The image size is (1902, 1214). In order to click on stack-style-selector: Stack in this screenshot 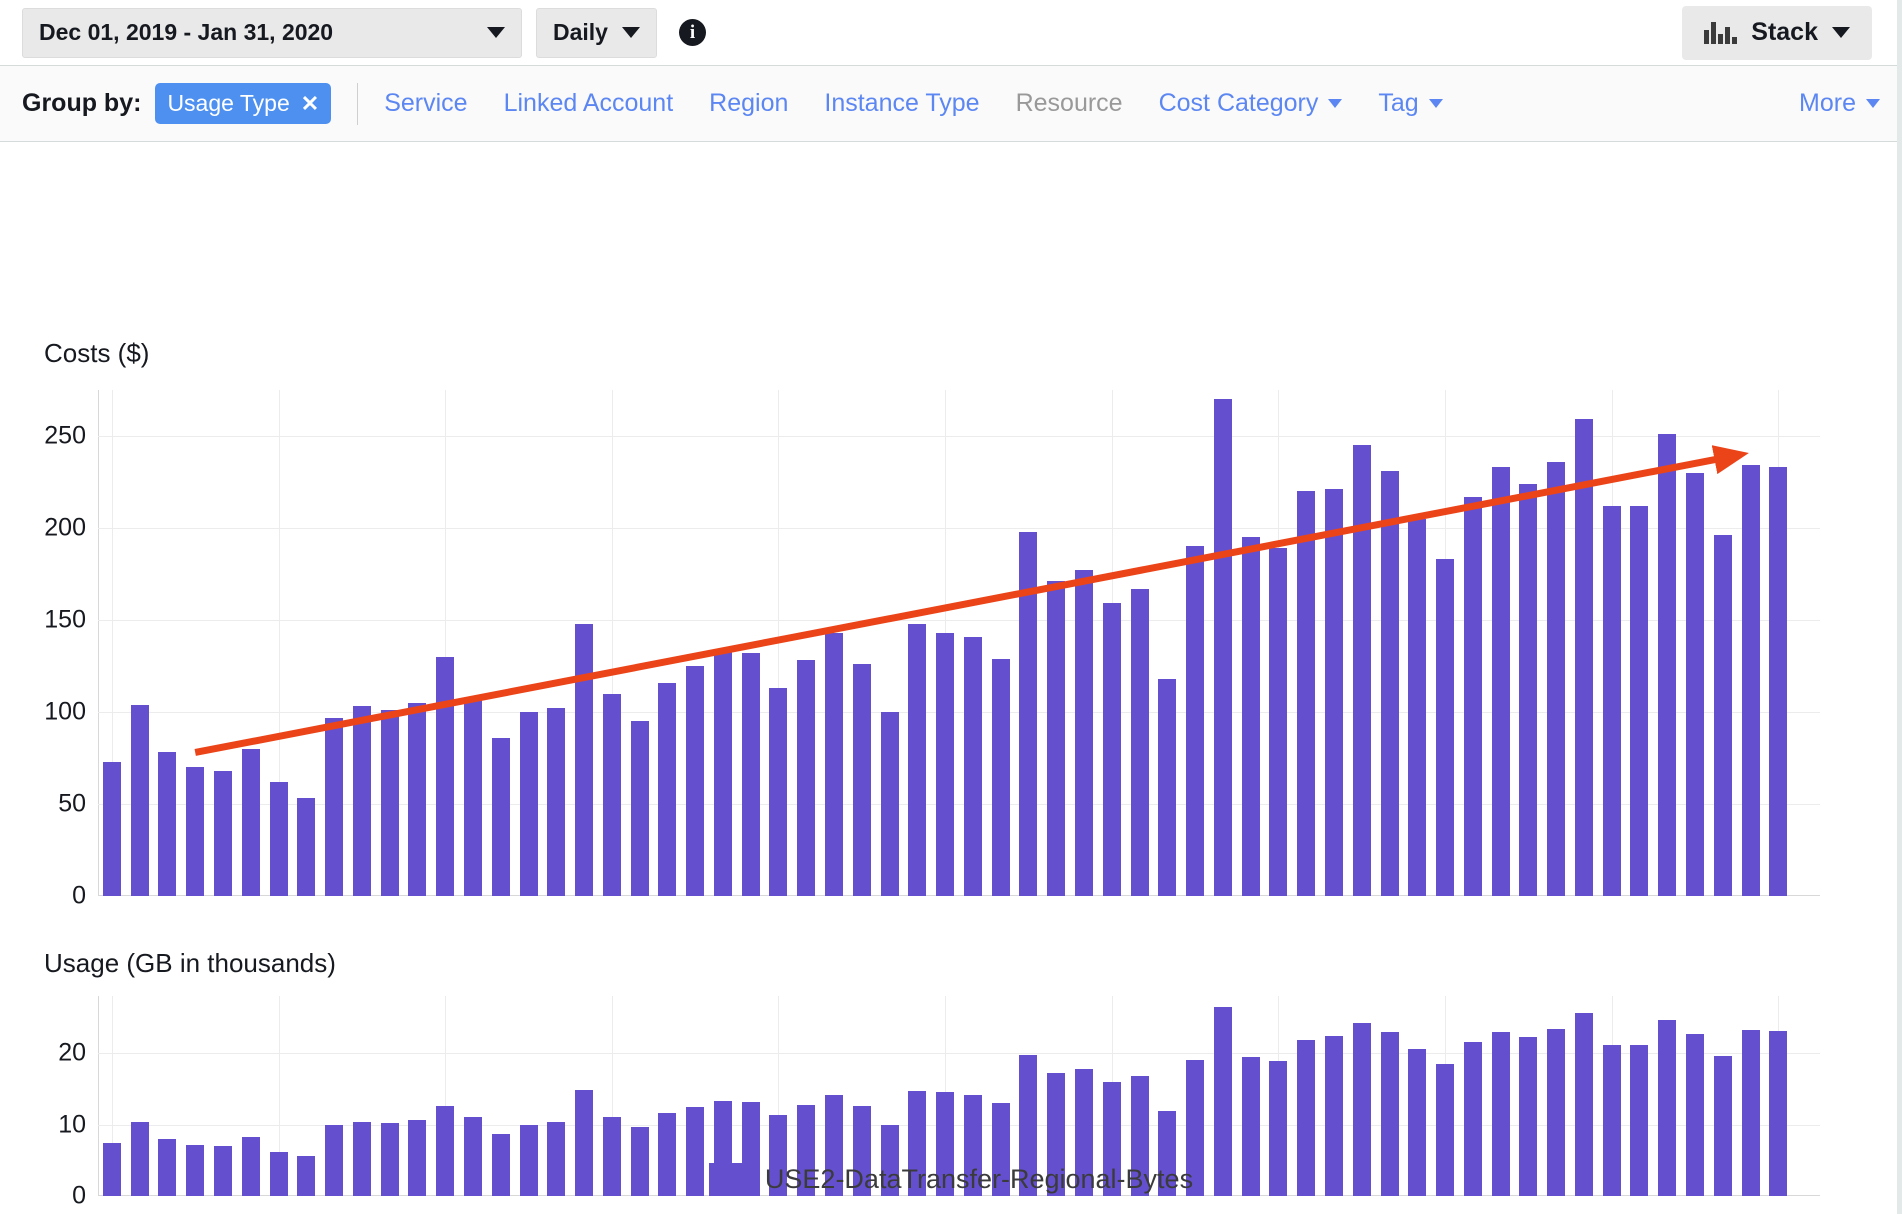, I will do `click(1777, 32)`.